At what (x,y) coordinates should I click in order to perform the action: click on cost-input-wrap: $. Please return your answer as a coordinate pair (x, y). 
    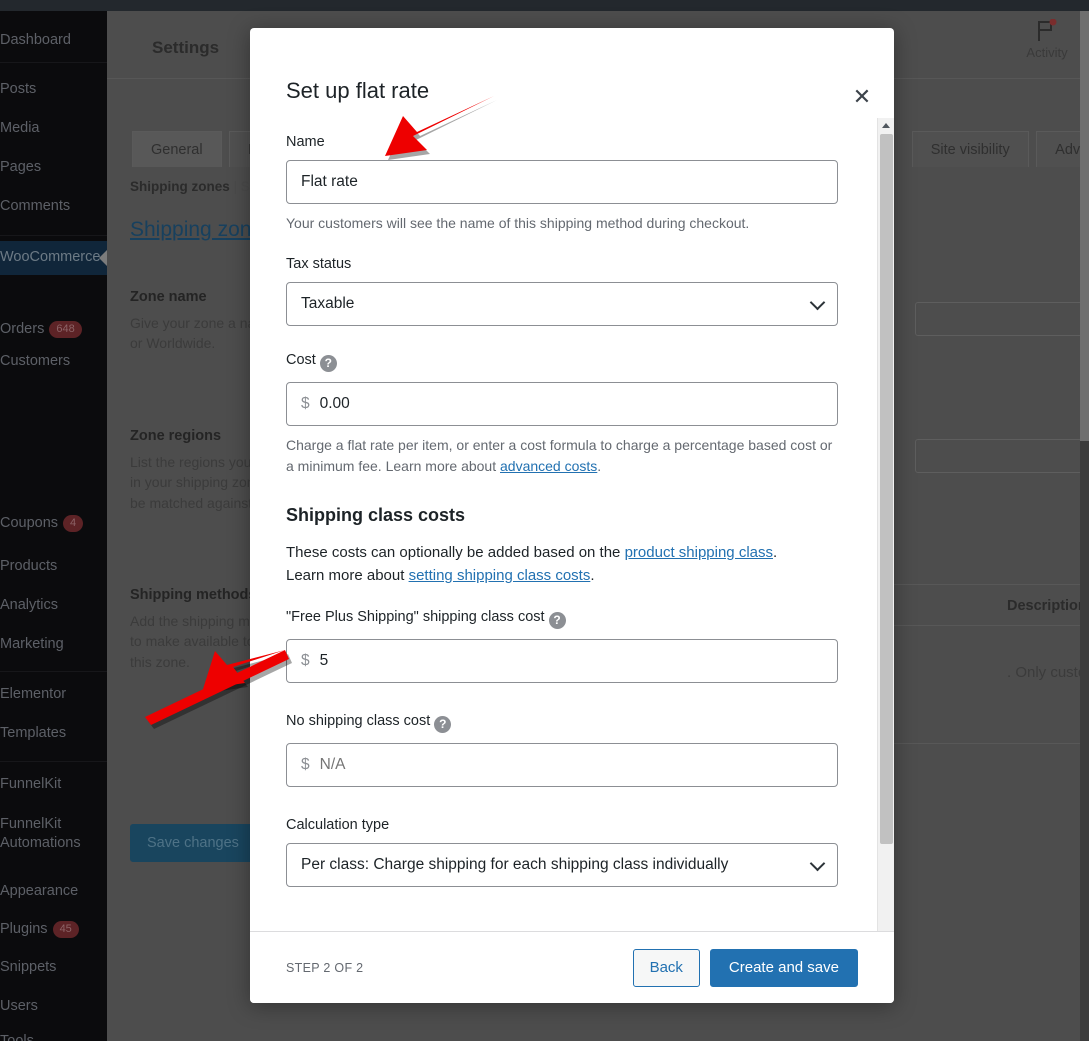
    Looking at the image, I should click on (562, 404).